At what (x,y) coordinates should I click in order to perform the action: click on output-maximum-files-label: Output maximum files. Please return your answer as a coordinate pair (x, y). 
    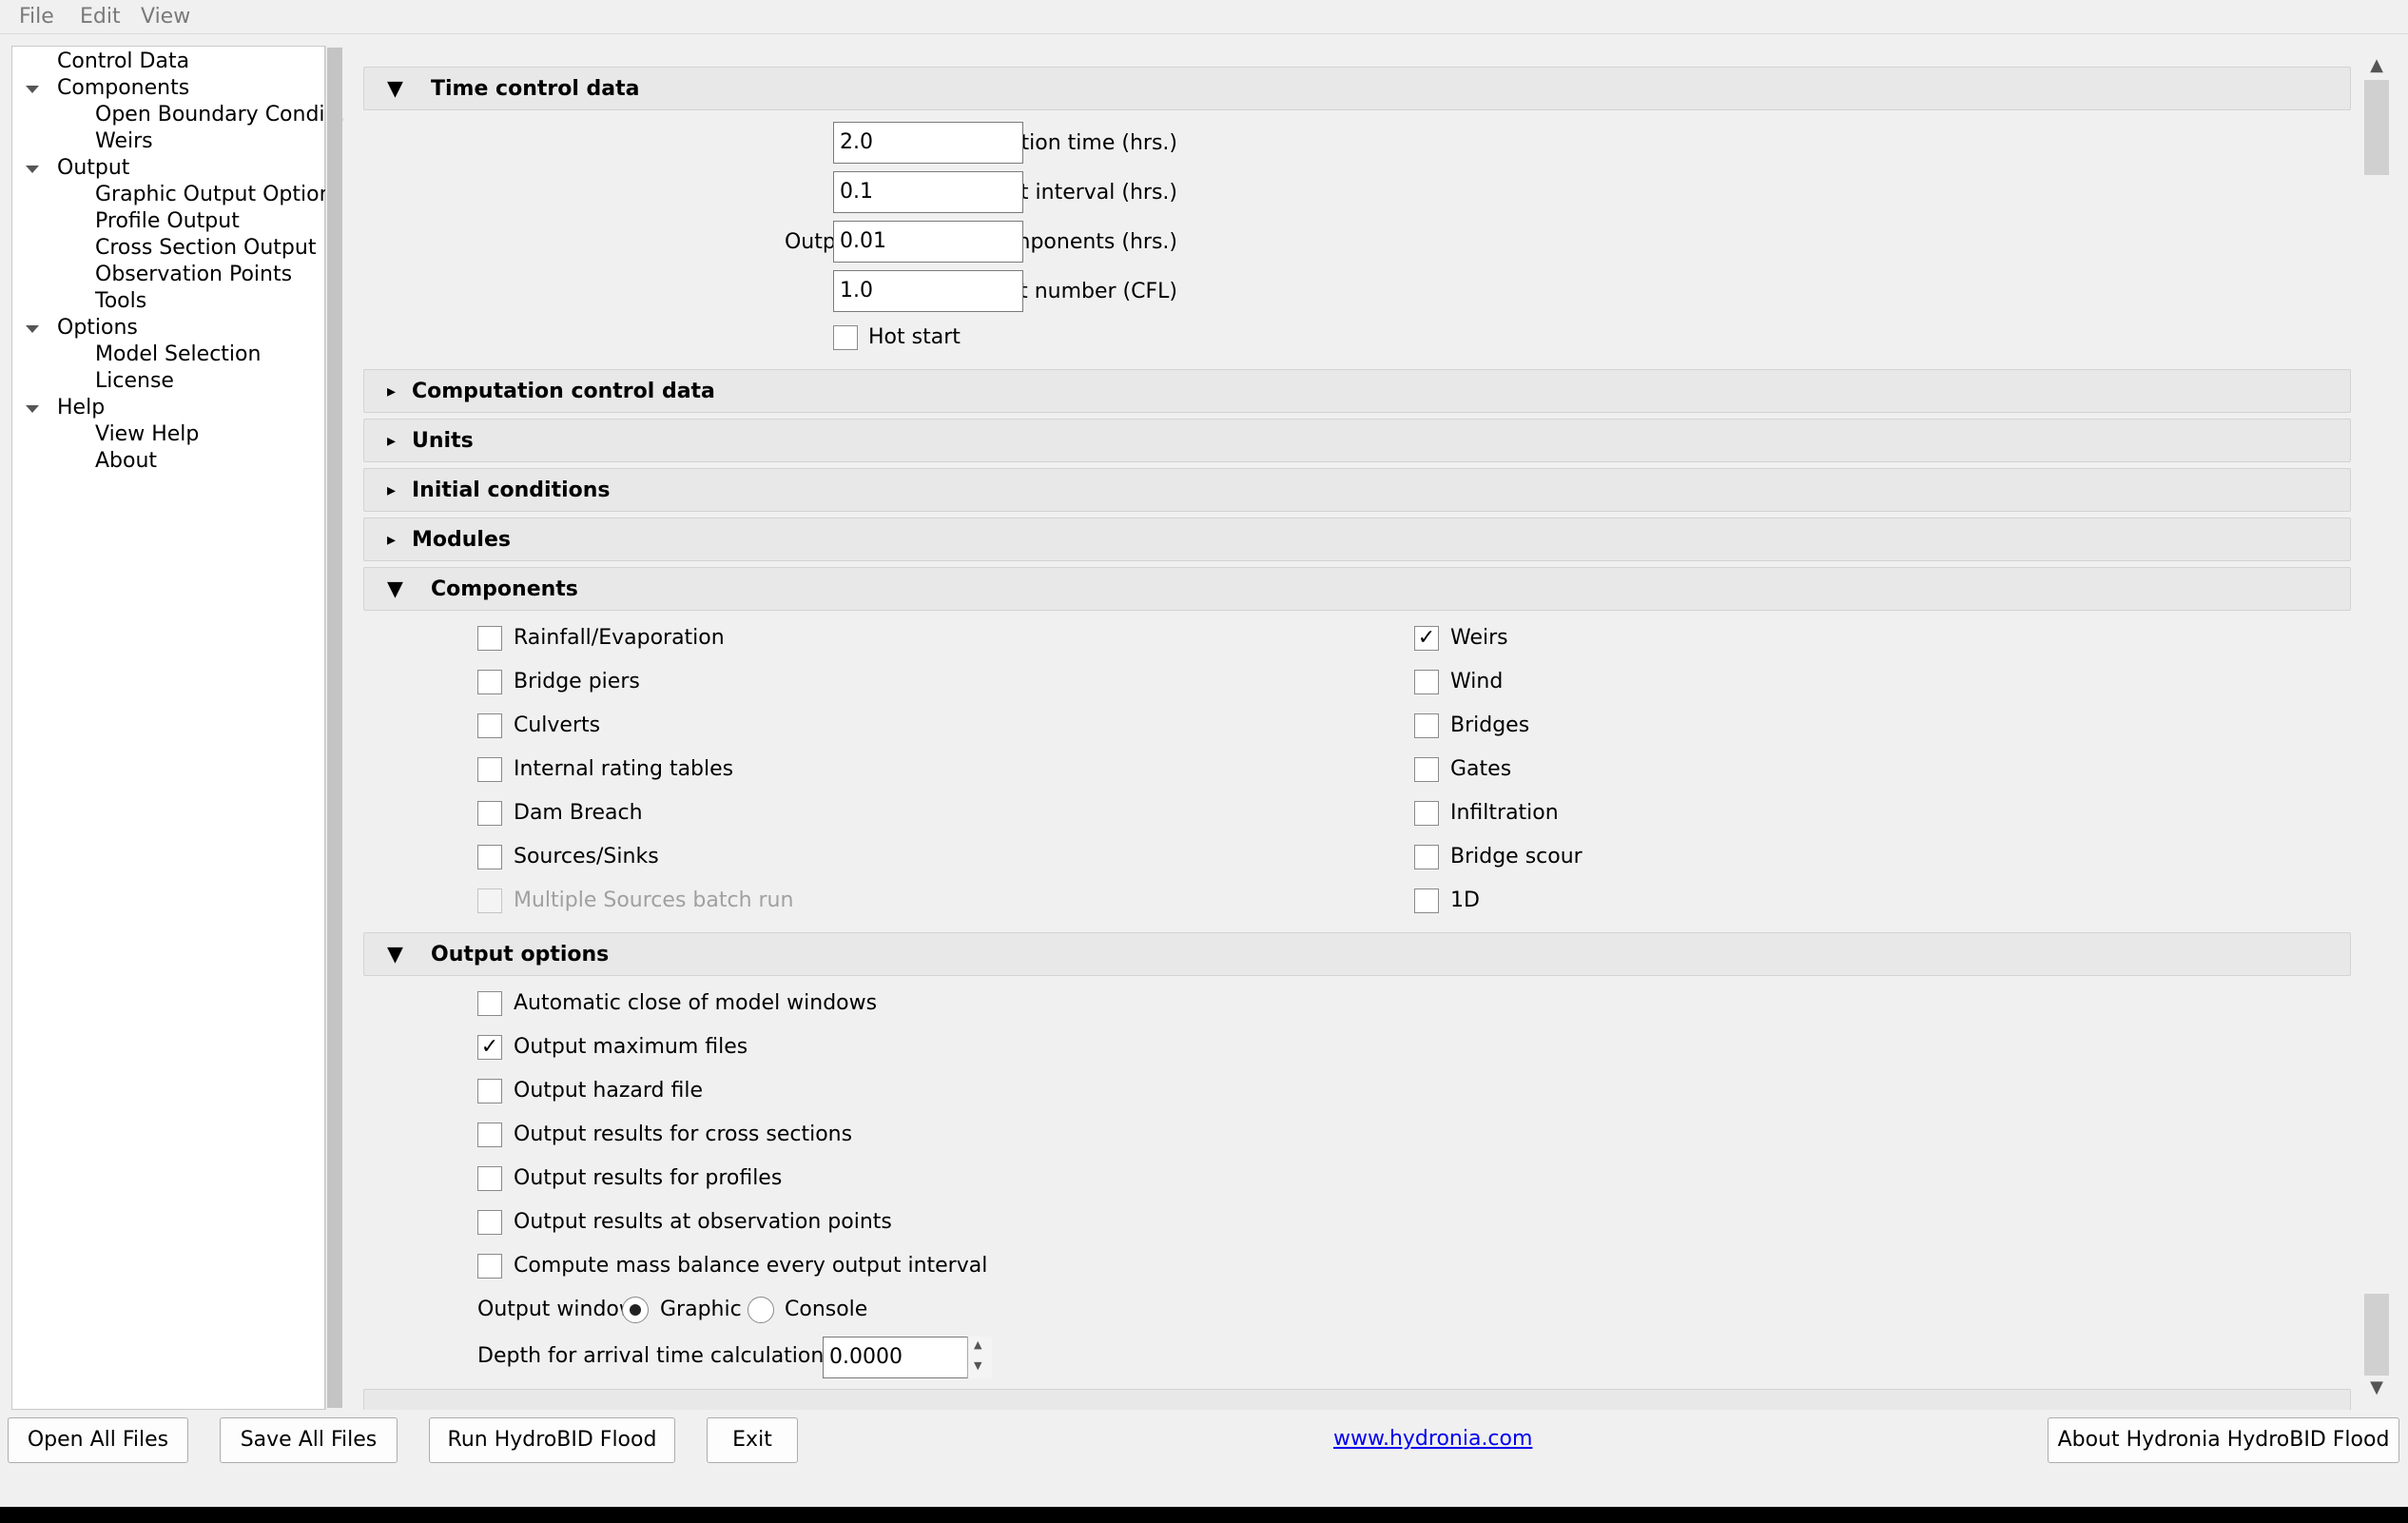
    Looking at the image, I should click on (631, 1047).